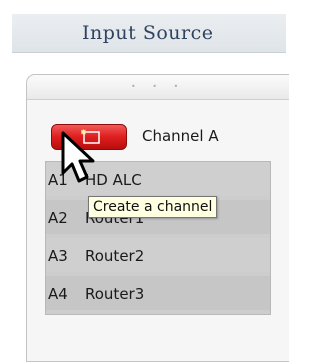 The height and width of the screenshot is (362, 320). Describe the element at coordinates (180, 136) in the screenshot. I see `channel-label: Channel A` at that location.